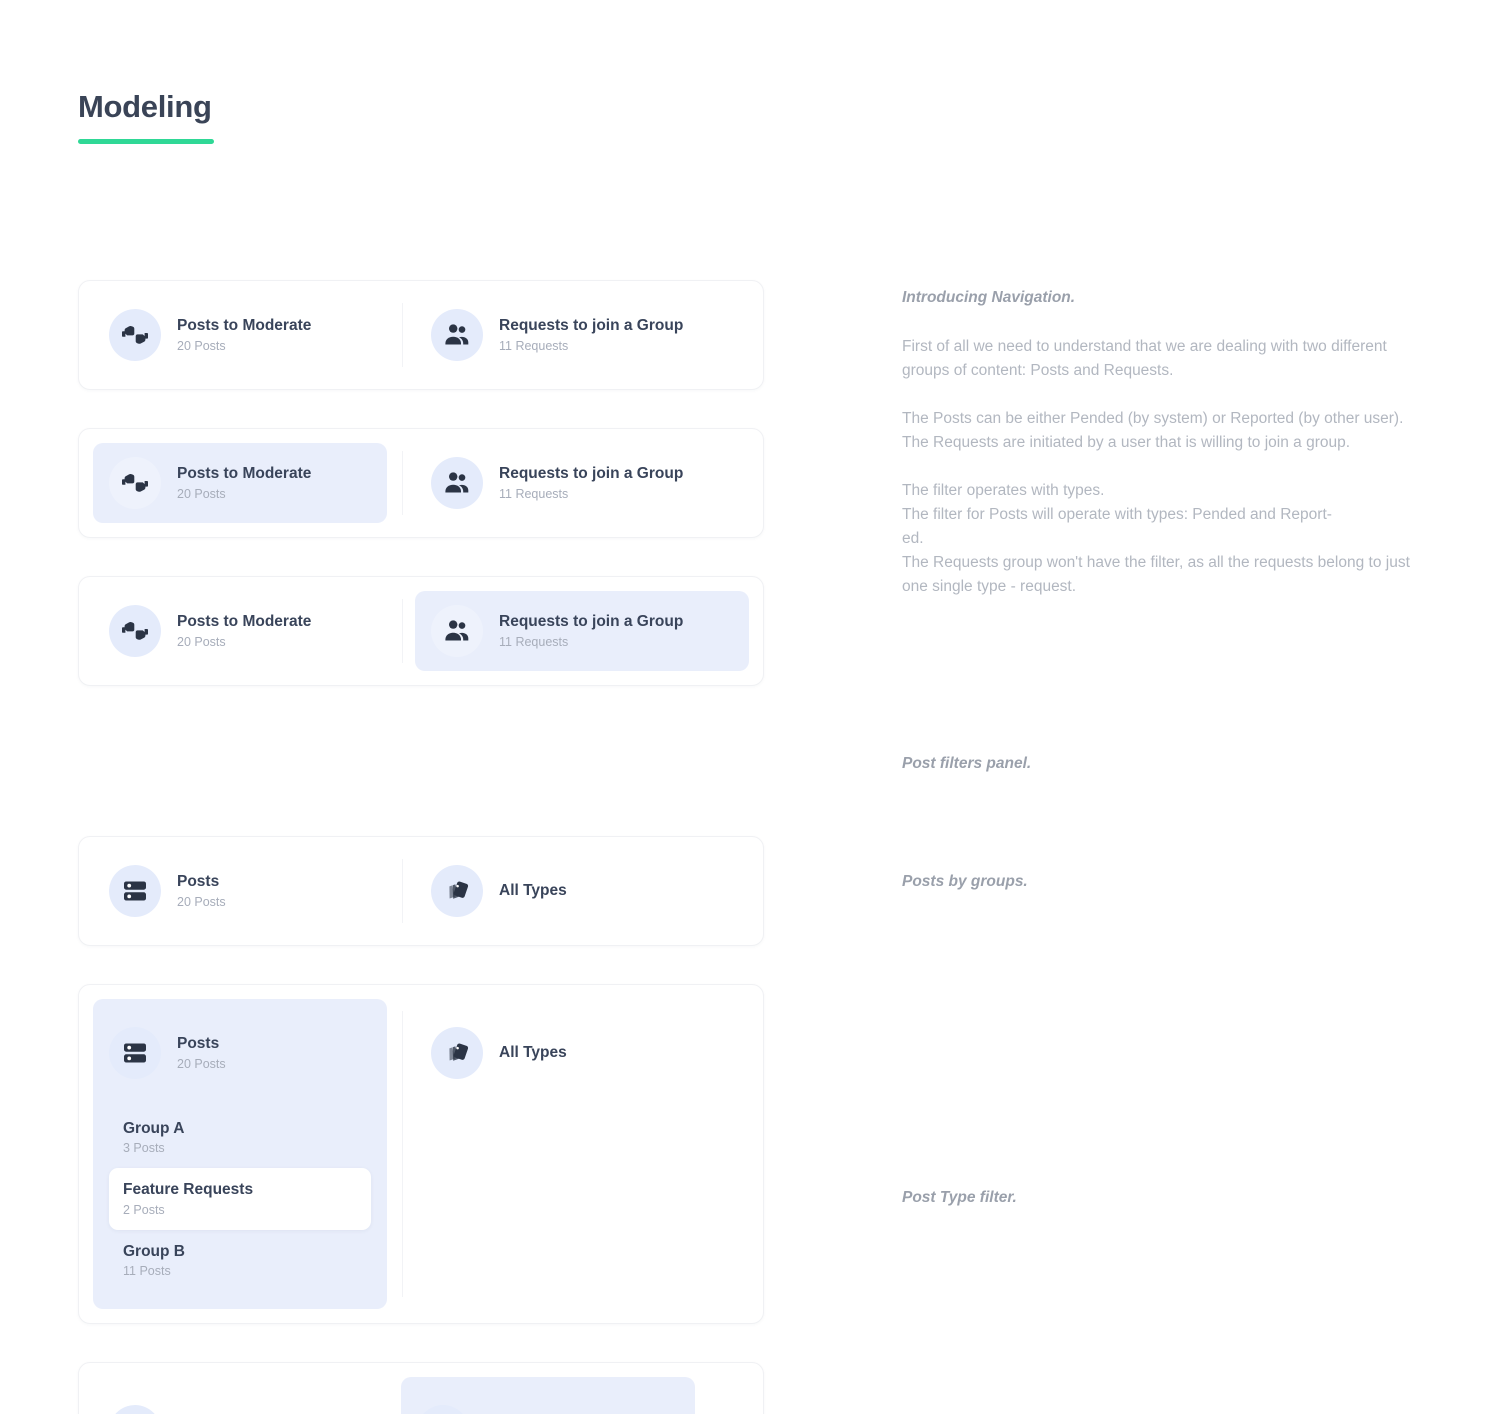  I want to click on note-heading: Post filters panel., so click(967, 763).